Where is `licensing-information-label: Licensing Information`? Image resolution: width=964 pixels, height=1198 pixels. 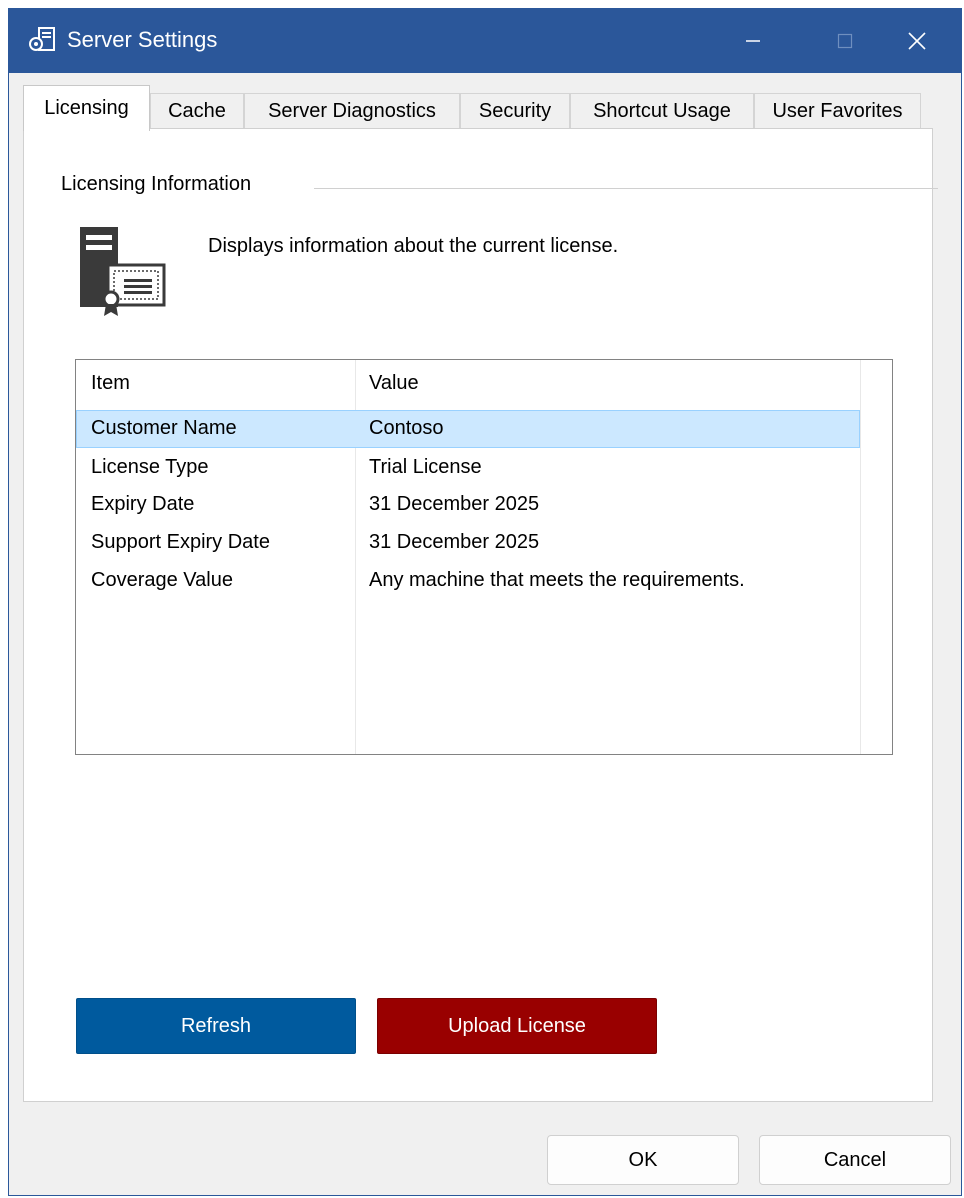
licensing-information-label: Licensing Information is located at coordinates (161, 184).